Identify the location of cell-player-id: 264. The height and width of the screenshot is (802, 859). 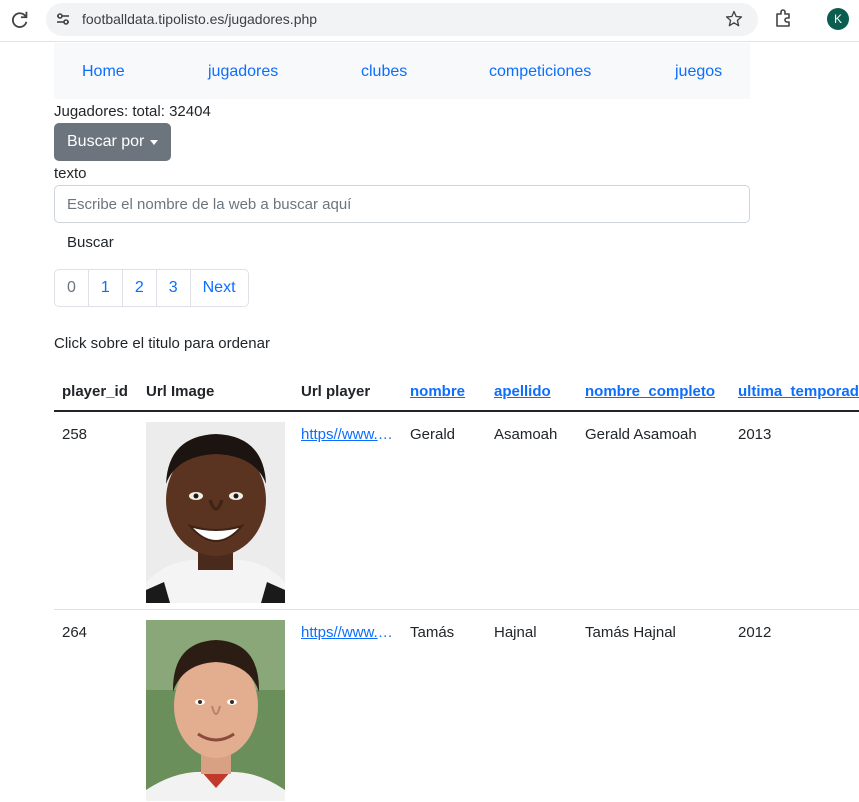
(75, 632).